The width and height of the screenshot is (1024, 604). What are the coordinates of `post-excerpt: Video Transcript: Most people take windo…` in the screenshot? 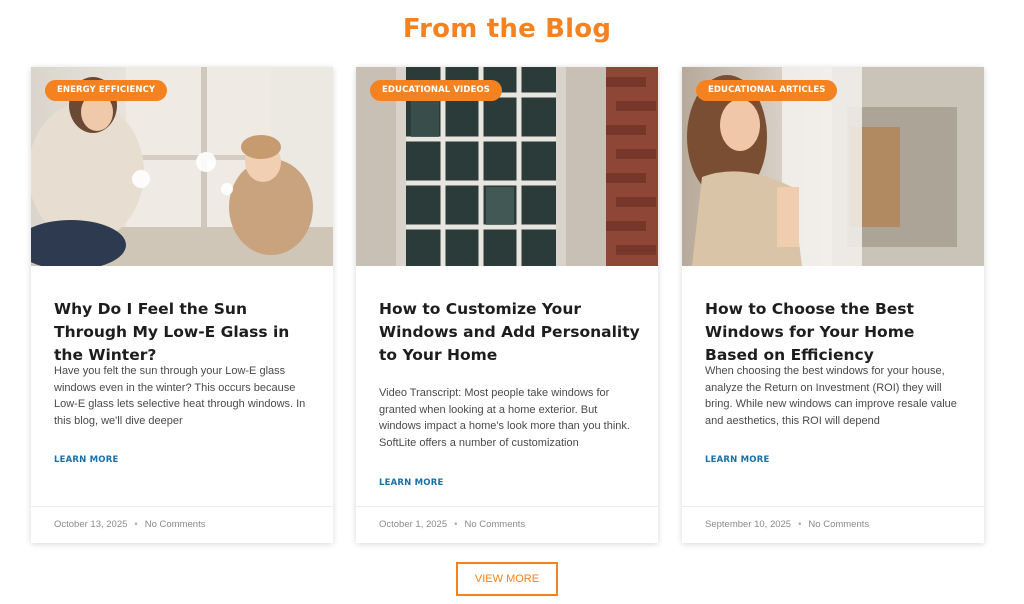 It's located at (504, 418).